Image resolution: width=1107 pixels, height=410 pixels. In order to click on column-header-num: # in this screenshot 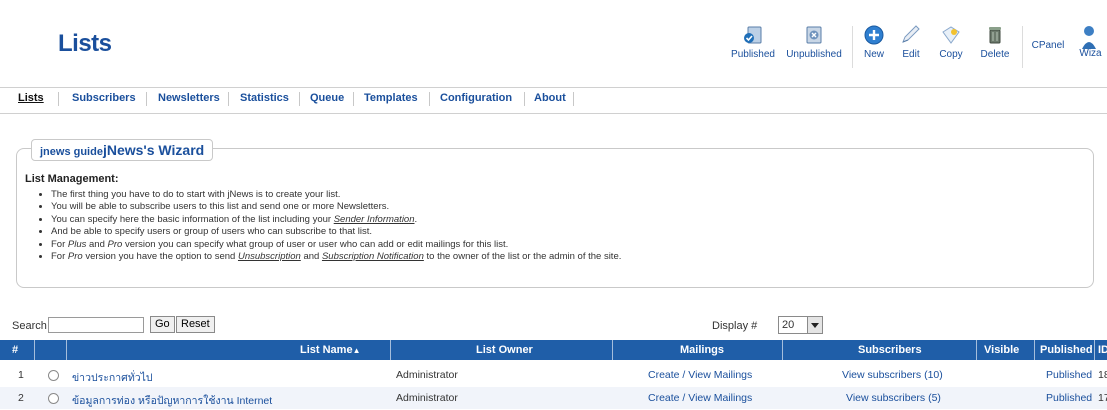, I will do `click(15, 350)`.